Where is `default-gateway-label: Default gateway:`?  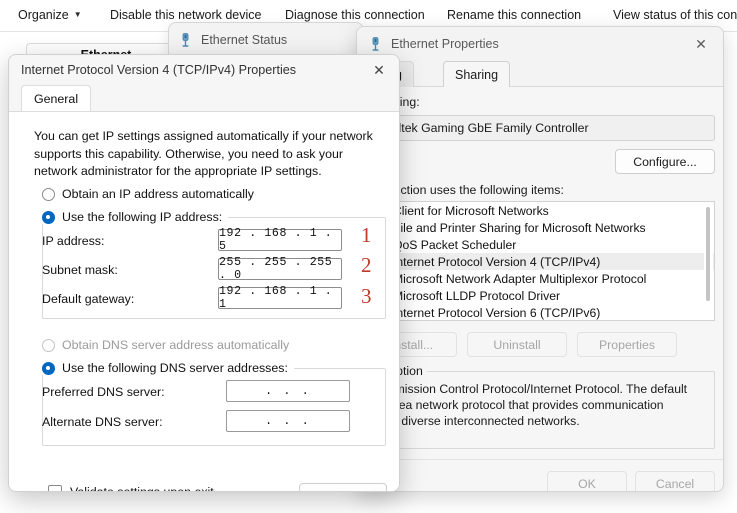 default-gateway-label: Default gateway: is located at coordinates (88, 299).